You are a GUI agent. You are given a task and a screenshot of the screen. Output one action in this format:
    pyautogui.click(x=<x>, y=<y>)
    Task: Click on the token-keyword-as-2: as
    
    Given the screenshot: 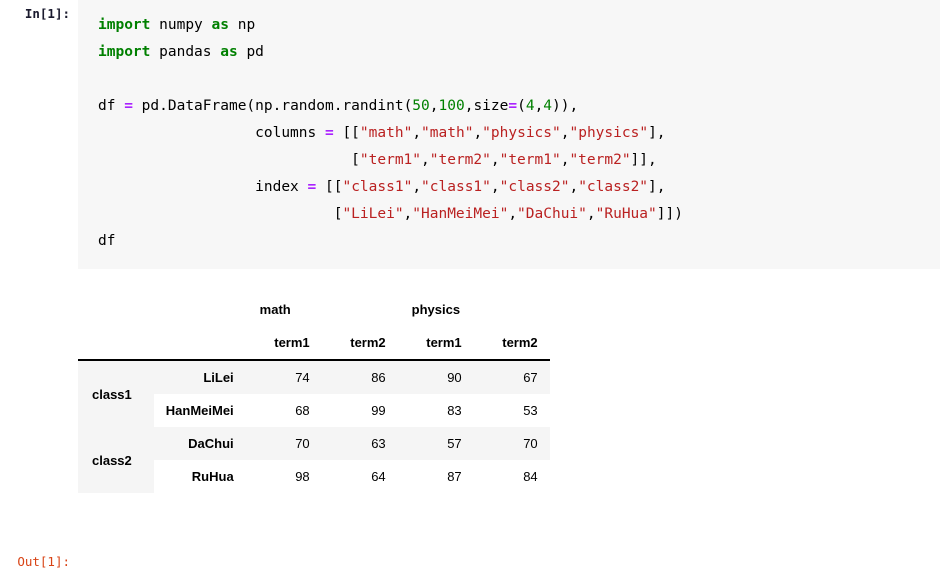 What is the action you would take?
    pyautogui.click(x=229, y=52)
    